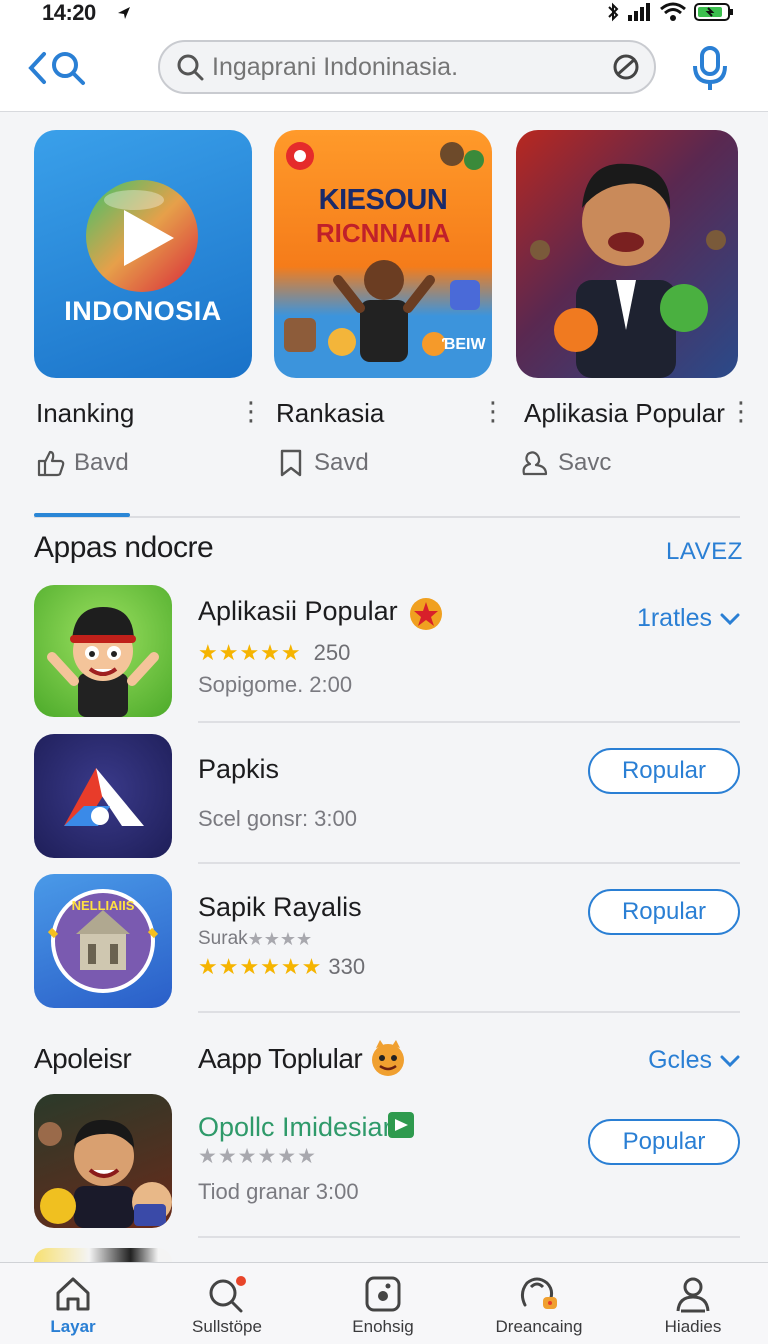 The image size is (768, 1344). I want to click on wifi-icon, so click(673, 11).